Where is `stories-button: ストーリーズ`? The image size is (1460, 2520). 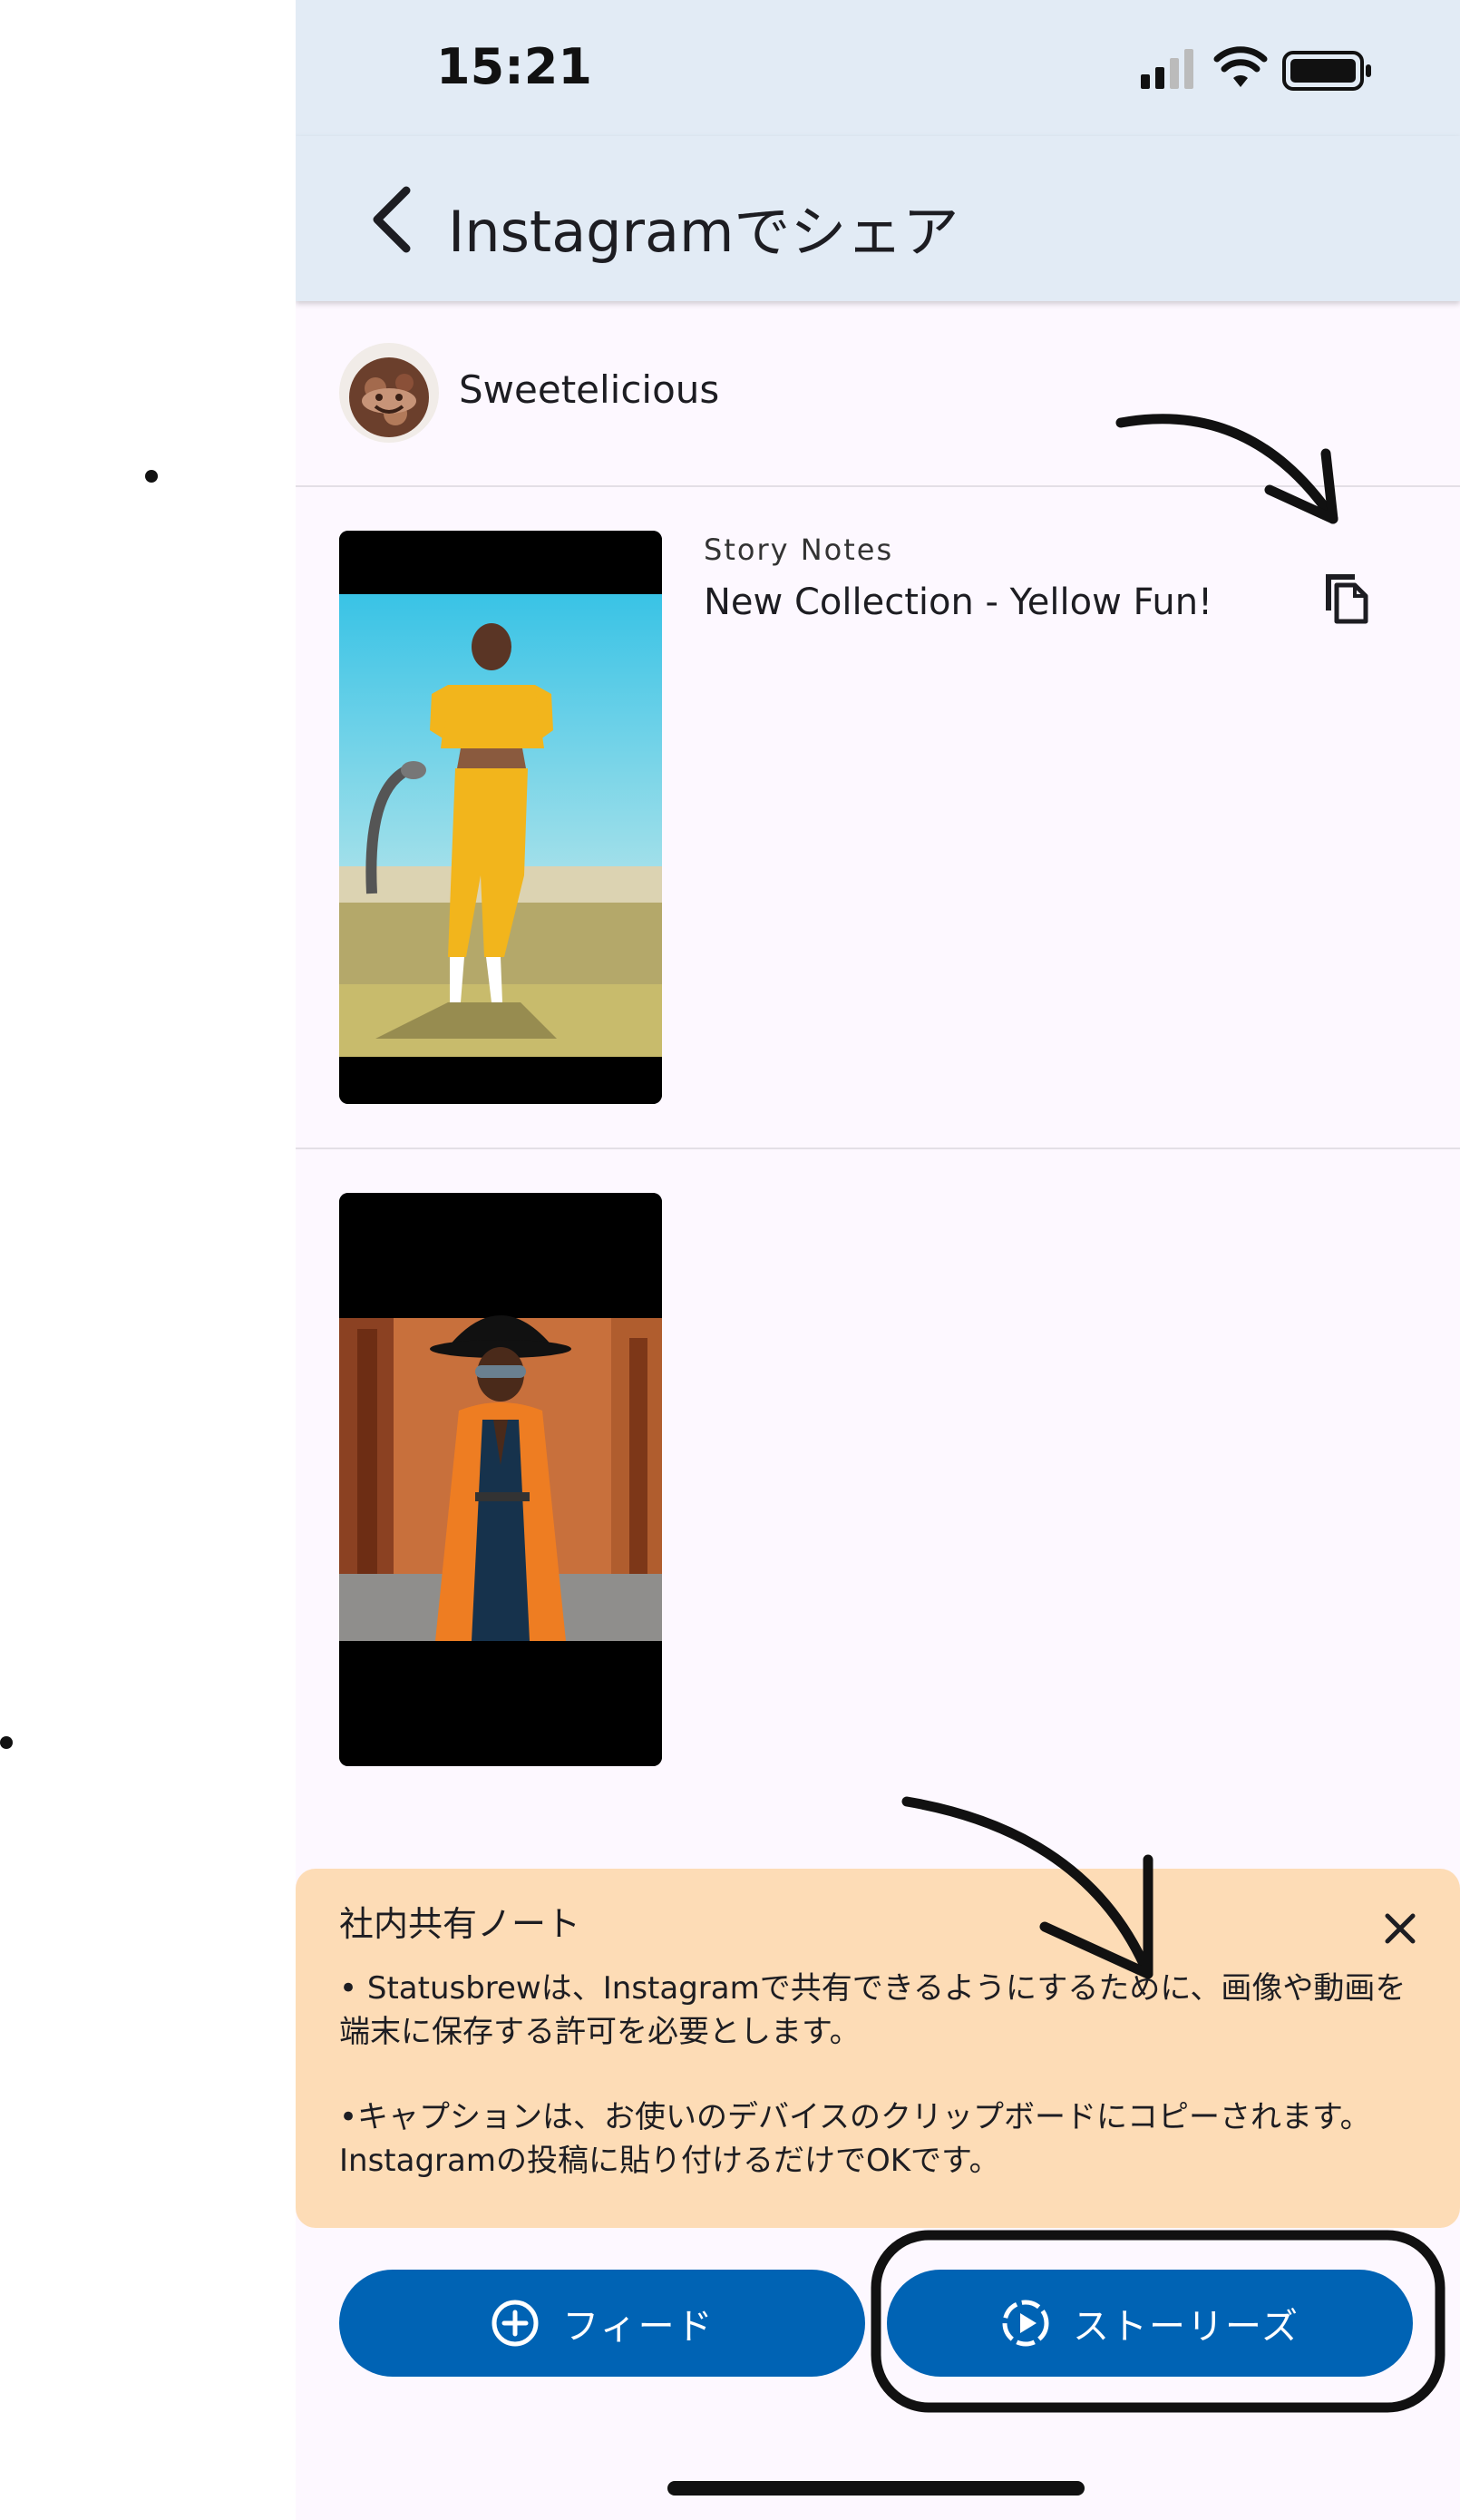 stories-button: ストーリーズ is located at coordinates (1150, 2324).